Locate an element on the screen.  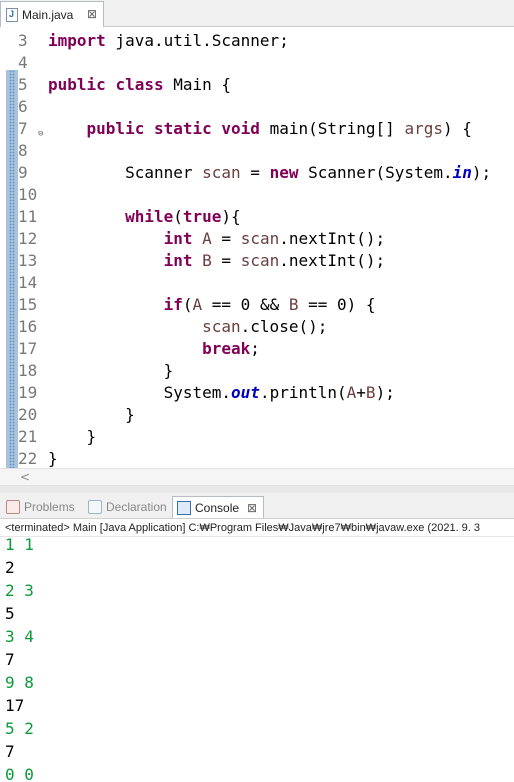
console-input-line: 2 3 is located at coordinates (19, 590).